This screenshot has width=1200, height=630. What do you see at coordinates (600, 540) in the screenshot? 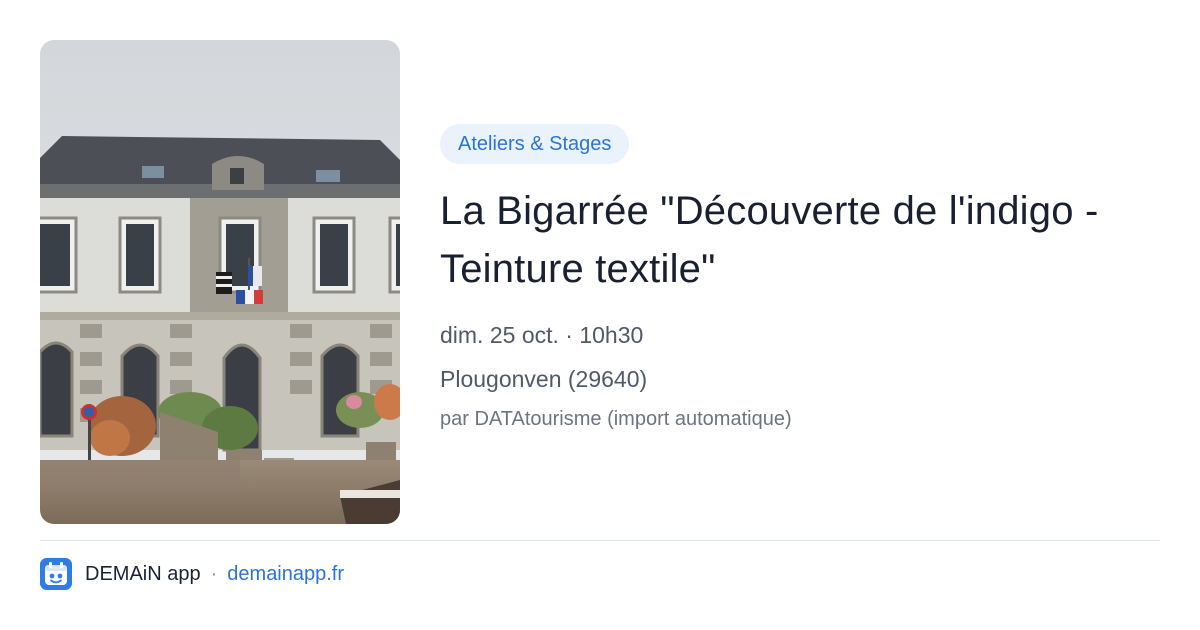
I see `footer-divider` at bounding box center [600, 540].